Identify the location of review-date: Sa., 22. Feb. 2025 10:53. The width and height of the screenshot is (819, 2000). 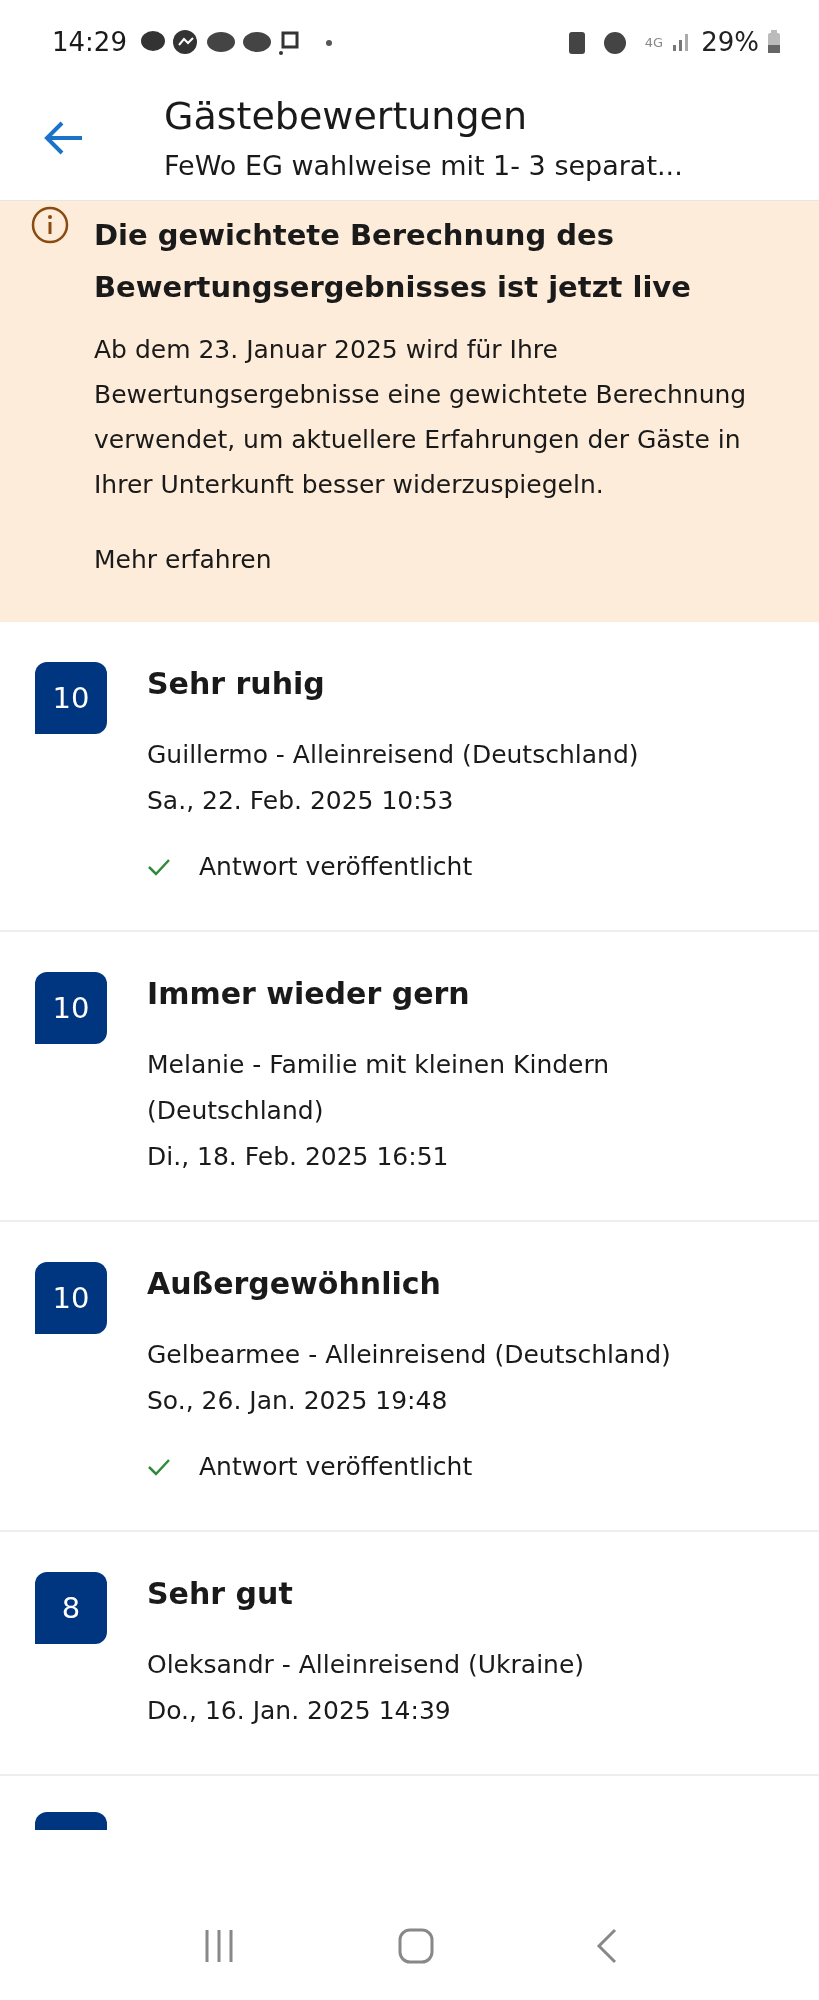
(301, 801).